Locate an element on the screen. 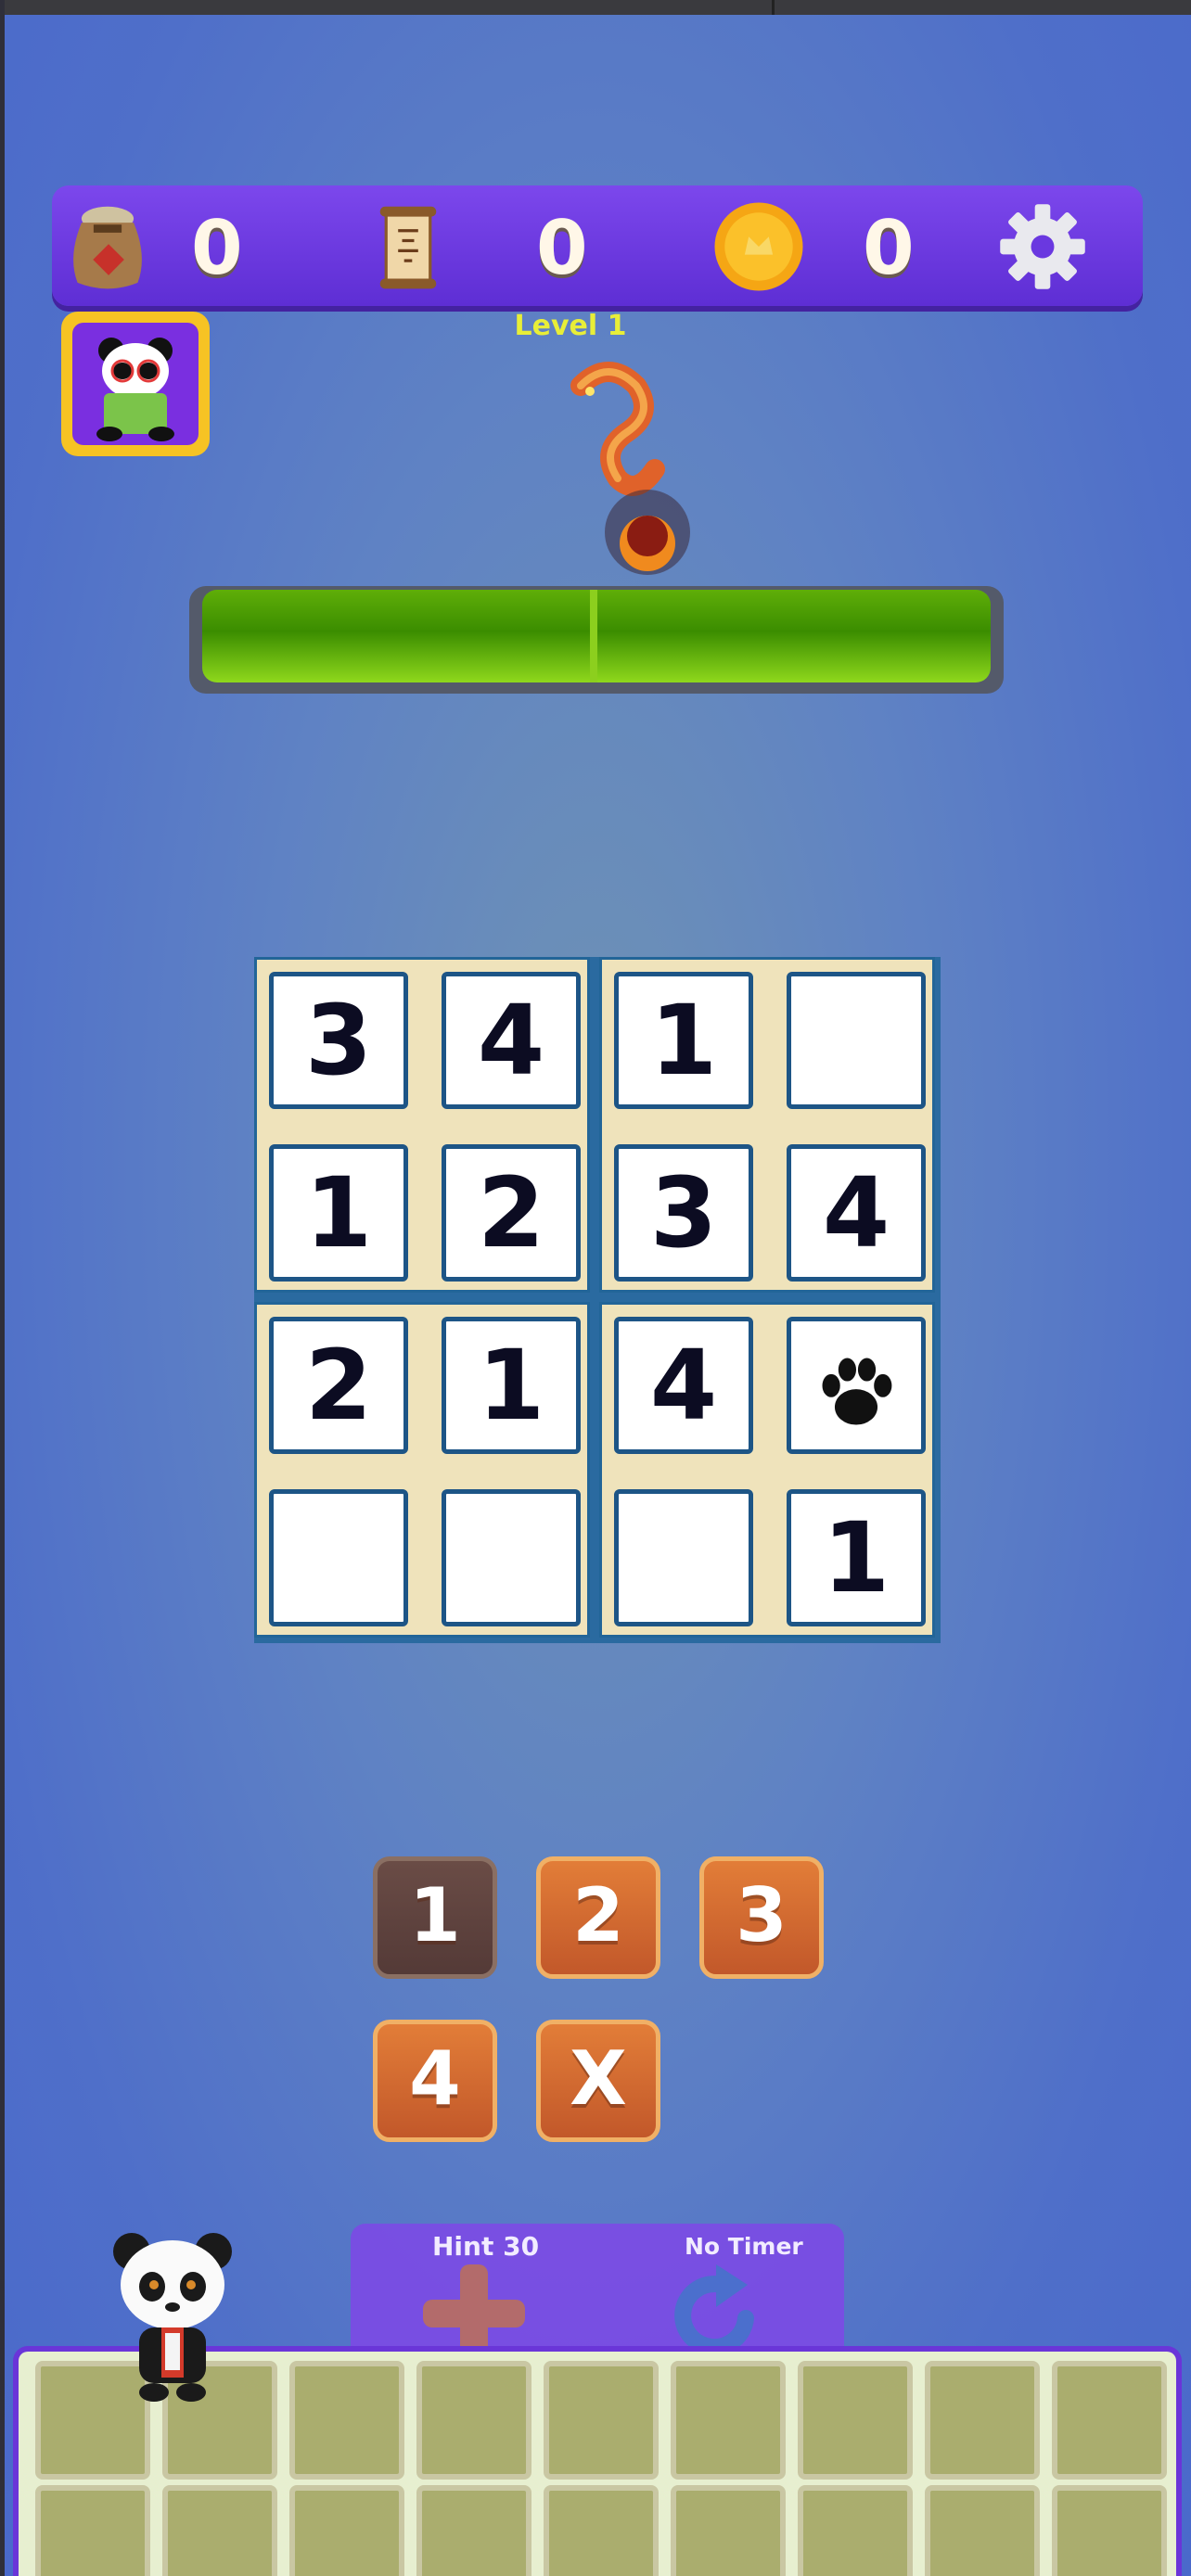 Image resolution: width=1191 pixels, height=2576 pixels. number-button-2: 2 is located at coordinates (598, 1917).